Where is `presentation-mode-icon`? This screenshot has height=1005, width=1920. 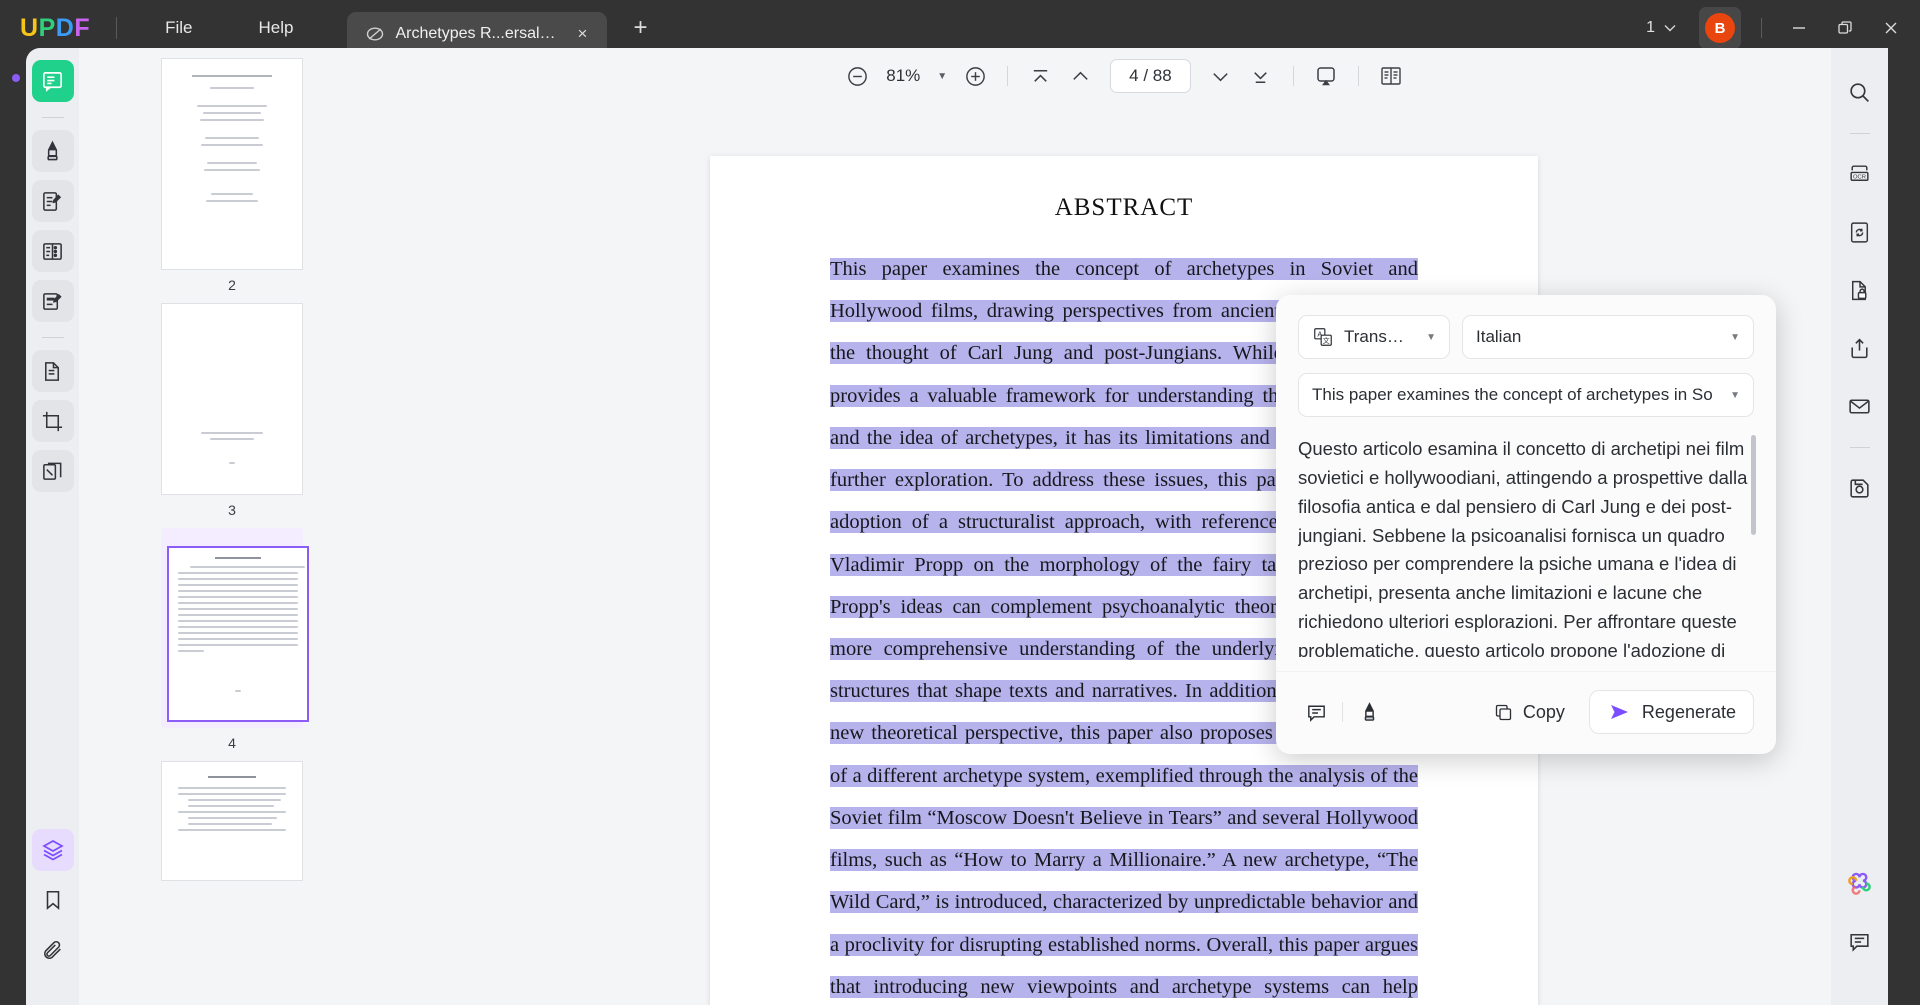
presentation-mode-icon is located at coordinates (1325, 76).